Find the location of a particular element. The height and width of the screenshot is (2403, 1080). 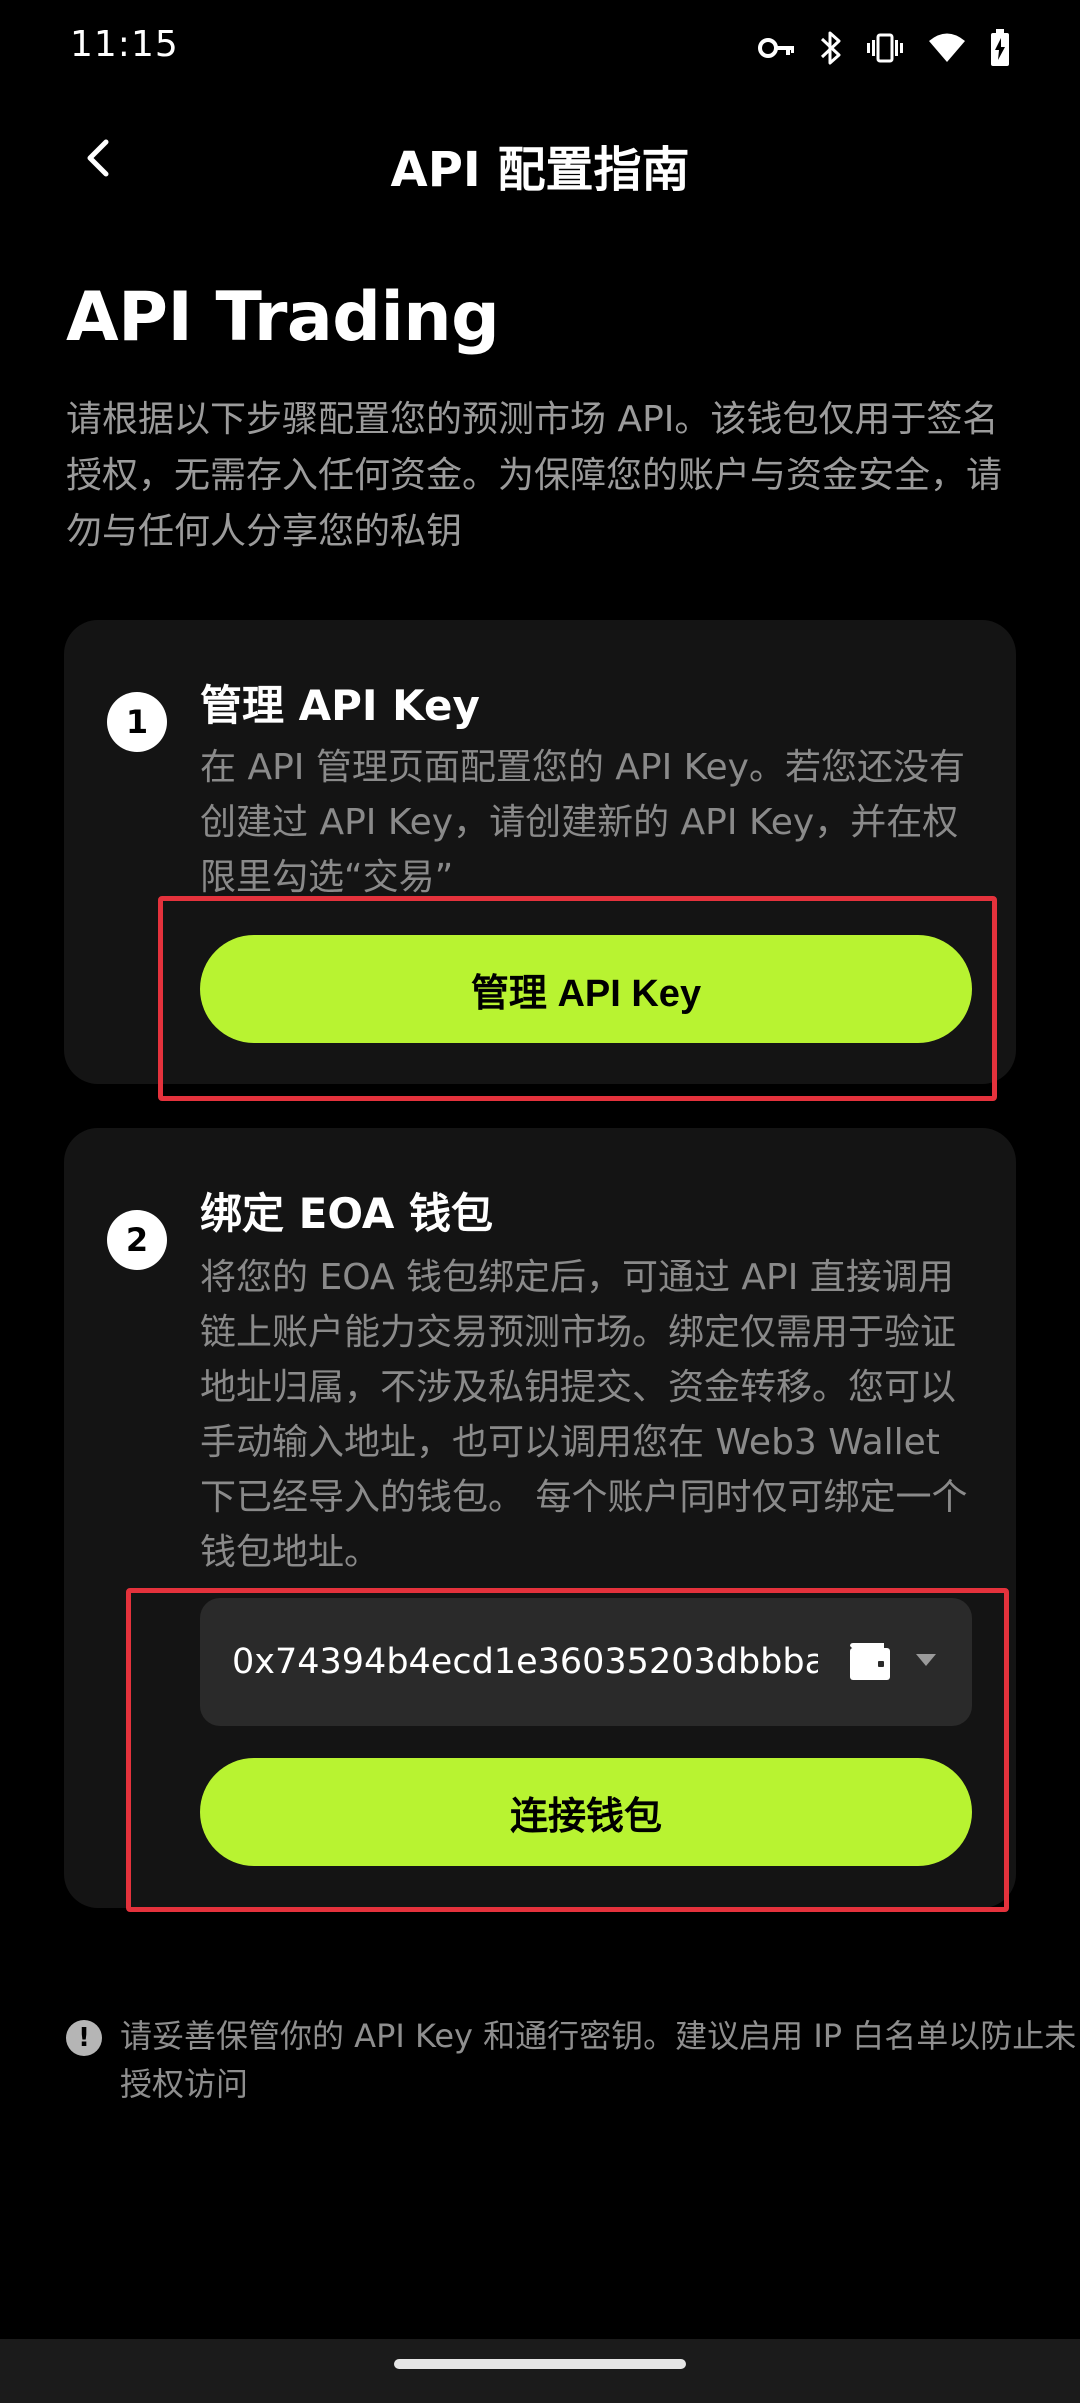

battery-icon is located at coordinates (1000, 48).